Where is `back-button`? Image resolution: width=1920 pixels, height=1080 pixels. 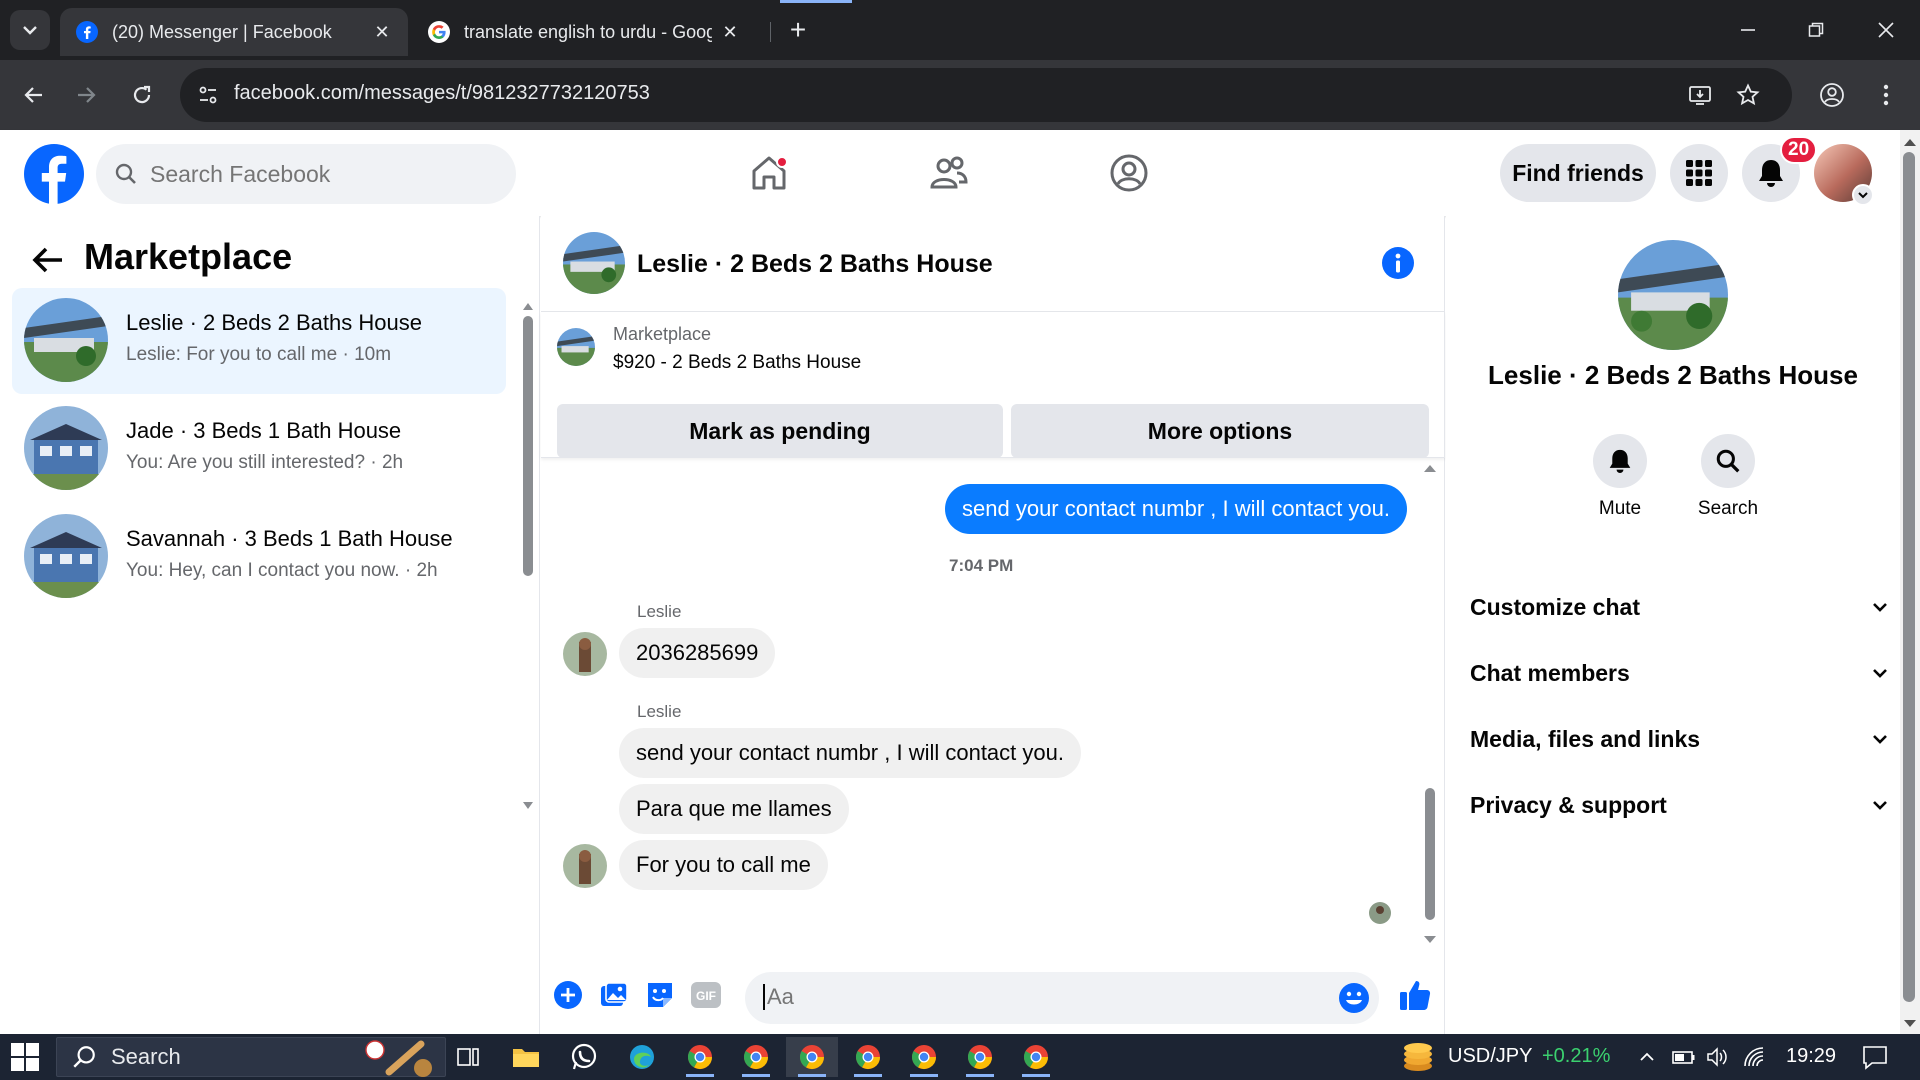
back-button is located at coordinates (34, 95).